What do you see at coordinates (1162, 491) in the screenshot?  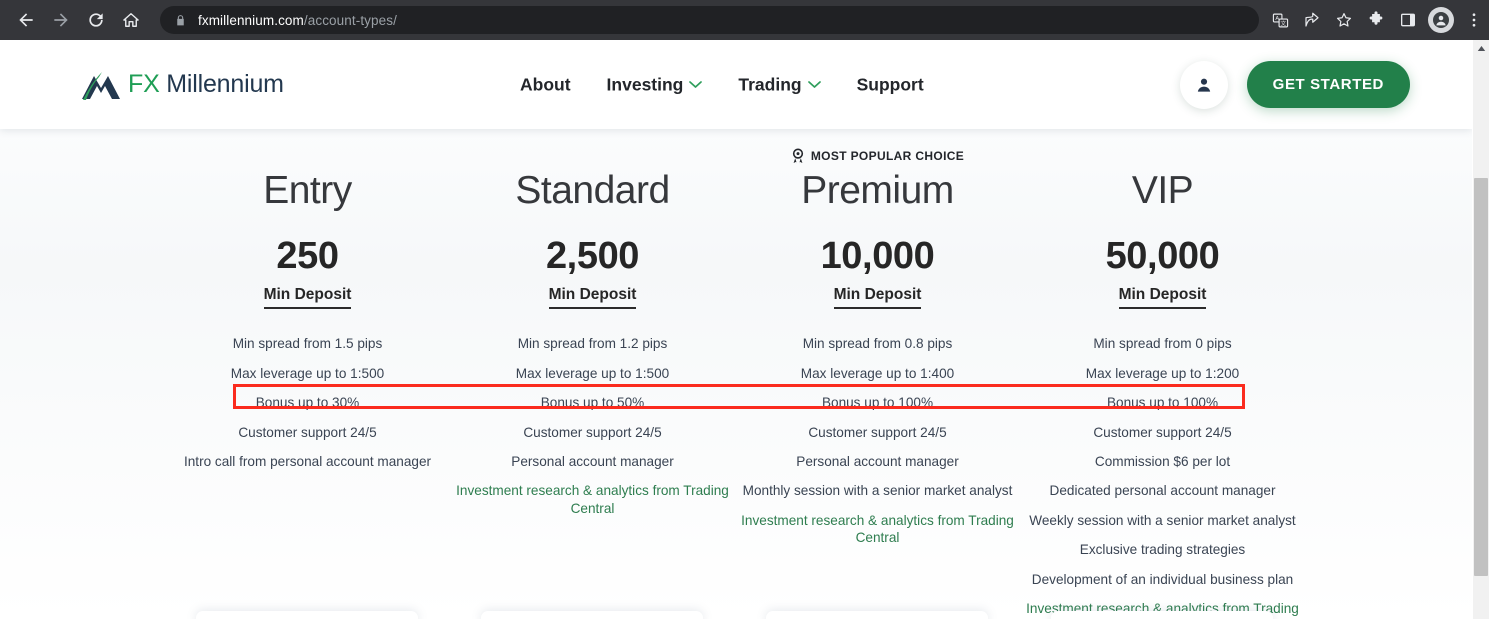 I see `plan-feature: Dedicated personal account manager` at bounding box center [1162, 491].